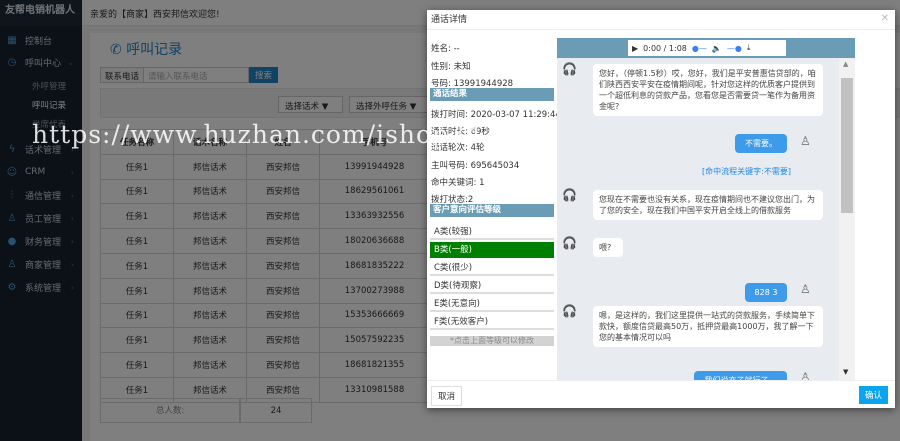  What do you see at coordinates (847, 145) in the screenshot?
I see `scrollbar-thumb` at bounding box center [847, 145].